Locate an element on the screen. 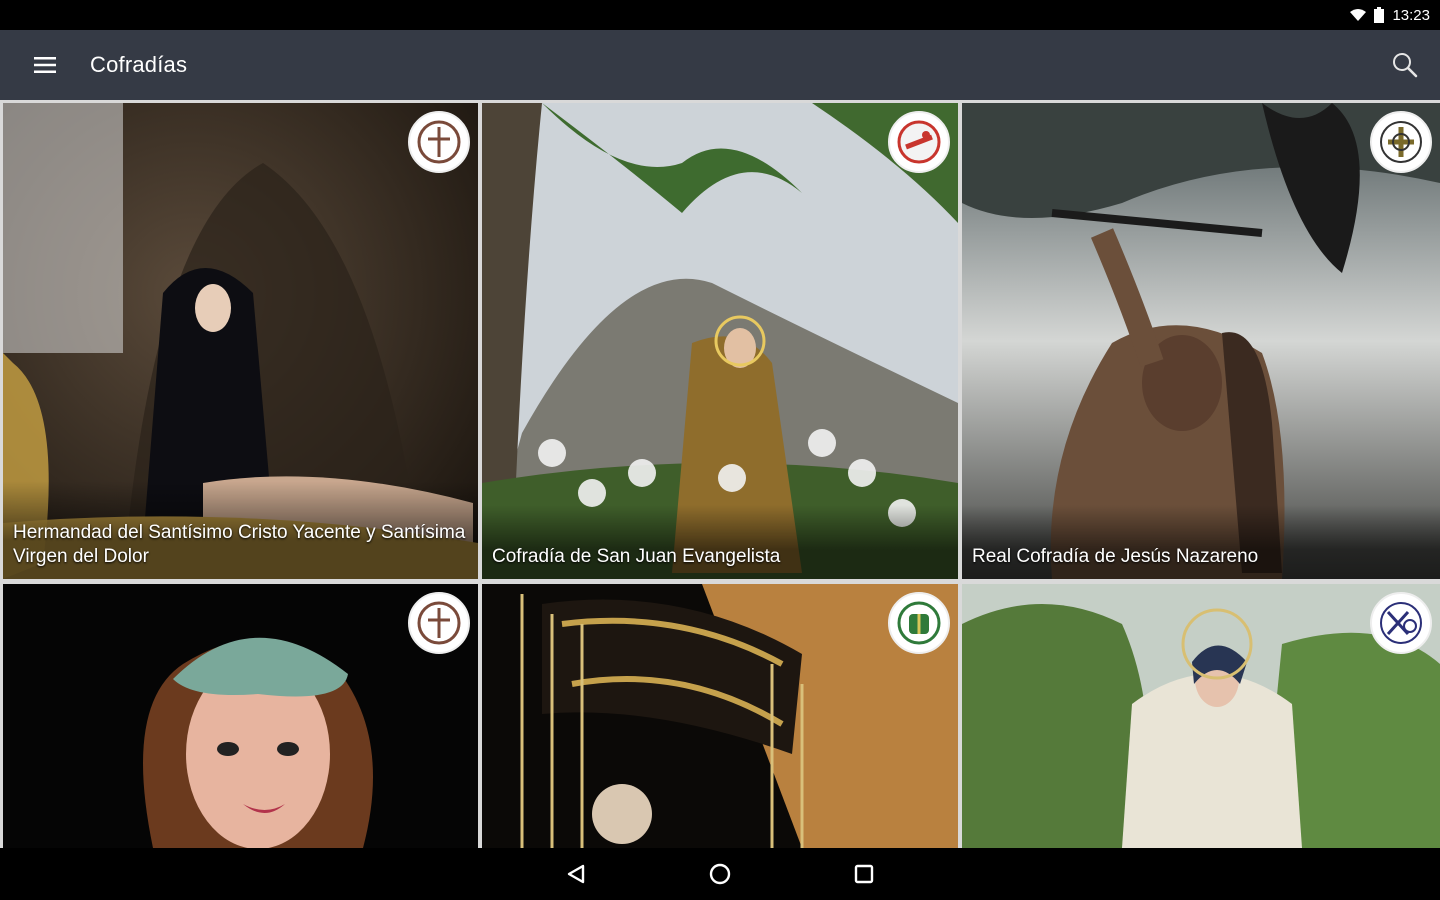  recents-button is located at coordinates (864, 874).